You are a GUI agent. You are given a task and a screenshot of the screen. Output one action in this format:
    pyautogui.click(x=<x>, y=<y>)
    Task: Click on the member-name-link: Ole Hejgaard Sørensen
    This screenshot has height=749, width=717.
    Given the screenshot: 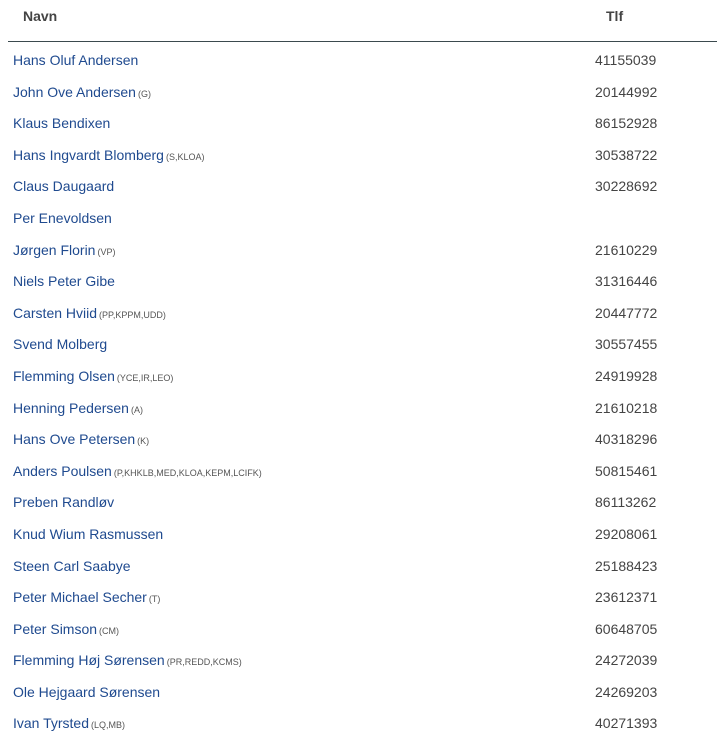 What is the action you would take?
    pyautogui.click(x=87, y=692)
    